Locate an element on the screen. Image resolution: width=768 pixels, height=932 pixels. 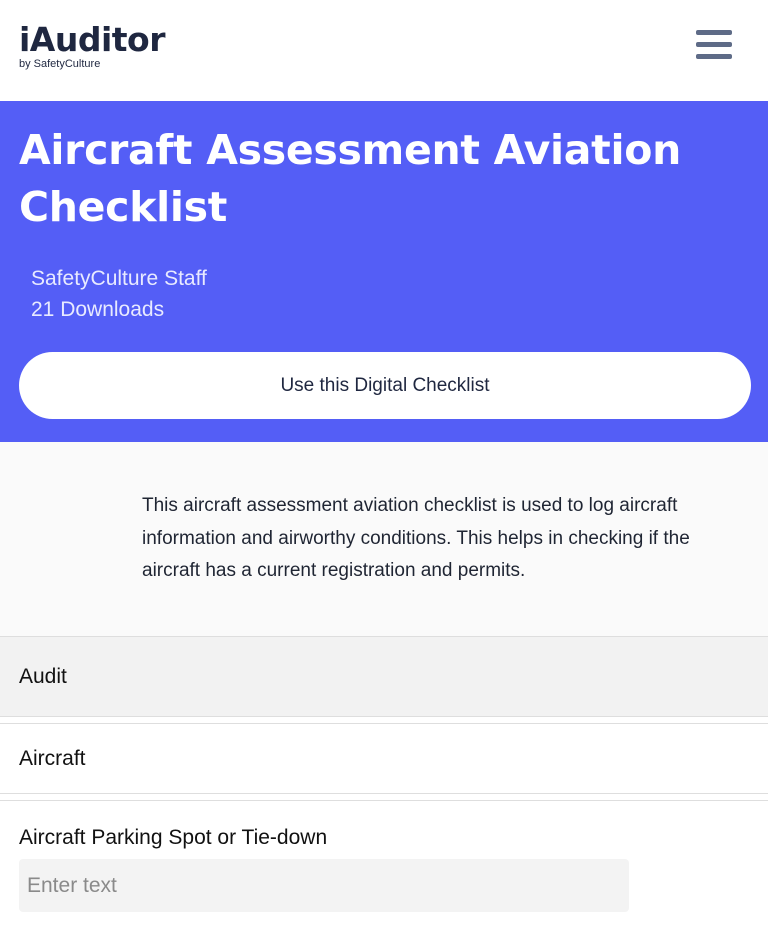
template-meta: SafetyCulture Staff 21 Downloads is located at coordinates (119, 294).